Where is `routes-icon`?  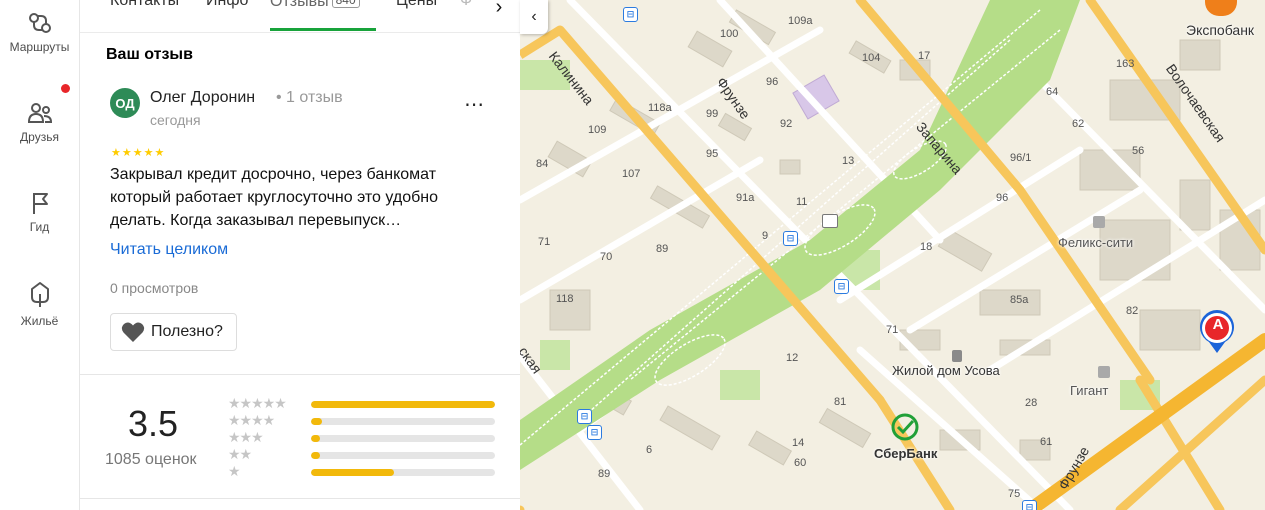
routes-icon is located at coordinates (39, 23).